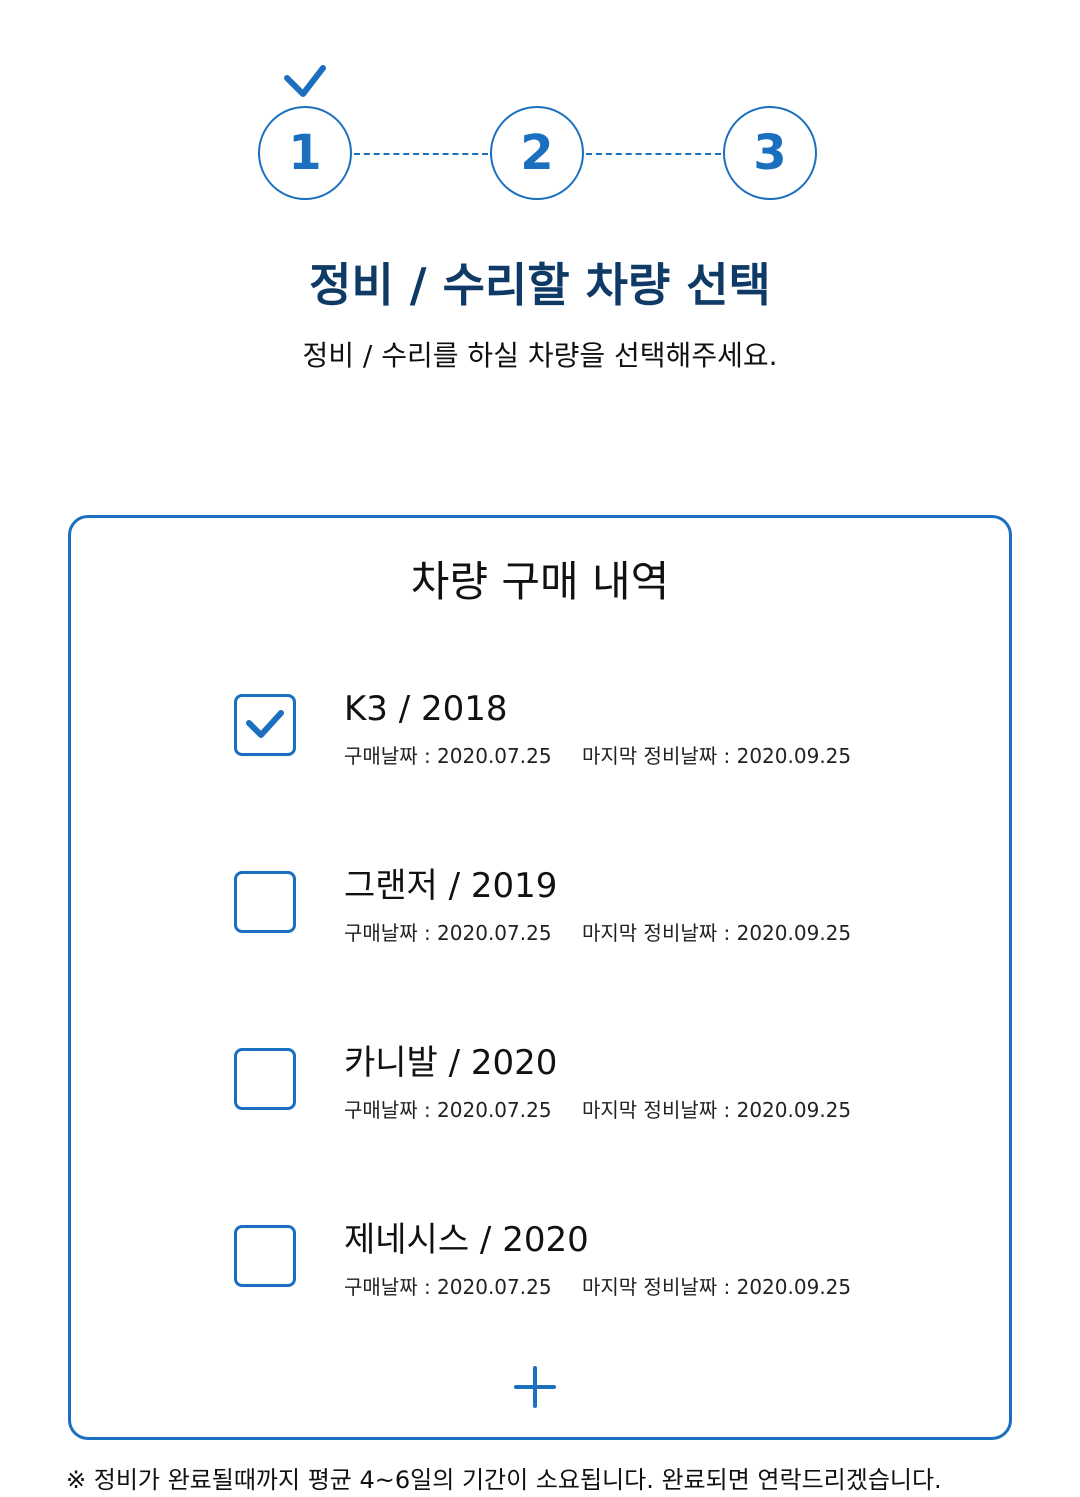 The image size is (1080, 1497). I want to click on page-title: 정비 / 수리할 차량 선택, so click(540, 285).